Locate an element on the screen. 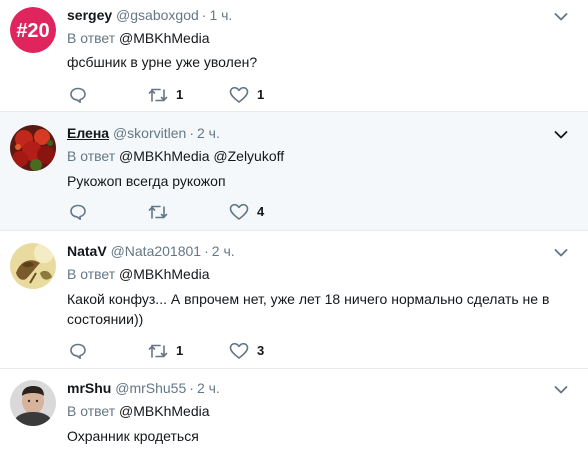 The image size is (588, 449). reply-context: В ответ @MBKhMedia @Zelyukoff is located at coordinates (175, 156).